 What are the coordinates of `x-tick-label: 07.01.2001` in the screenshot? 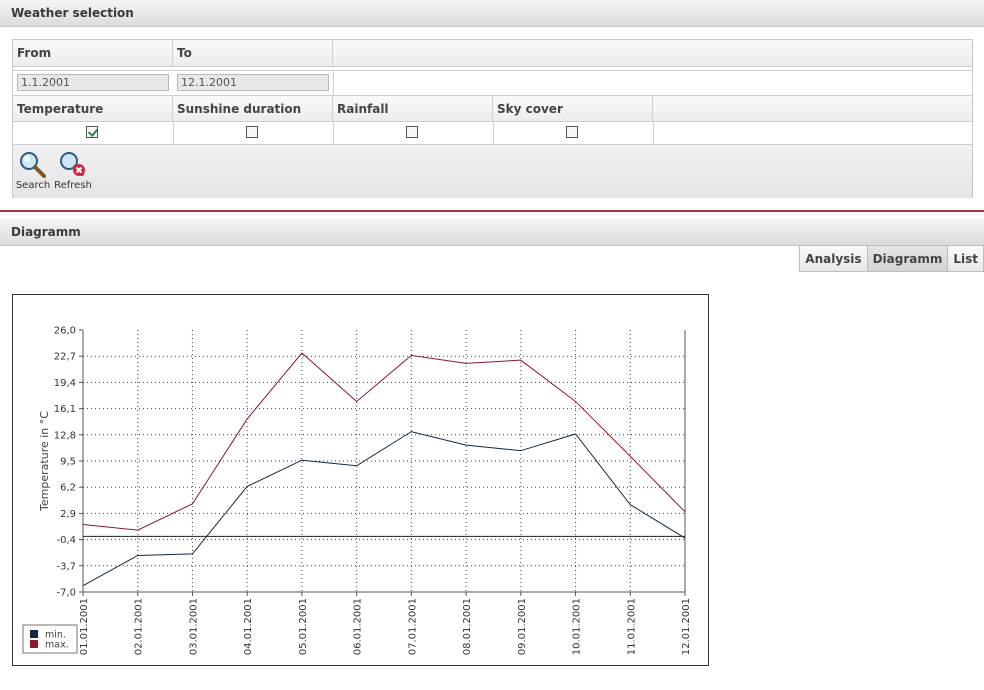 It's located at (412, 626).